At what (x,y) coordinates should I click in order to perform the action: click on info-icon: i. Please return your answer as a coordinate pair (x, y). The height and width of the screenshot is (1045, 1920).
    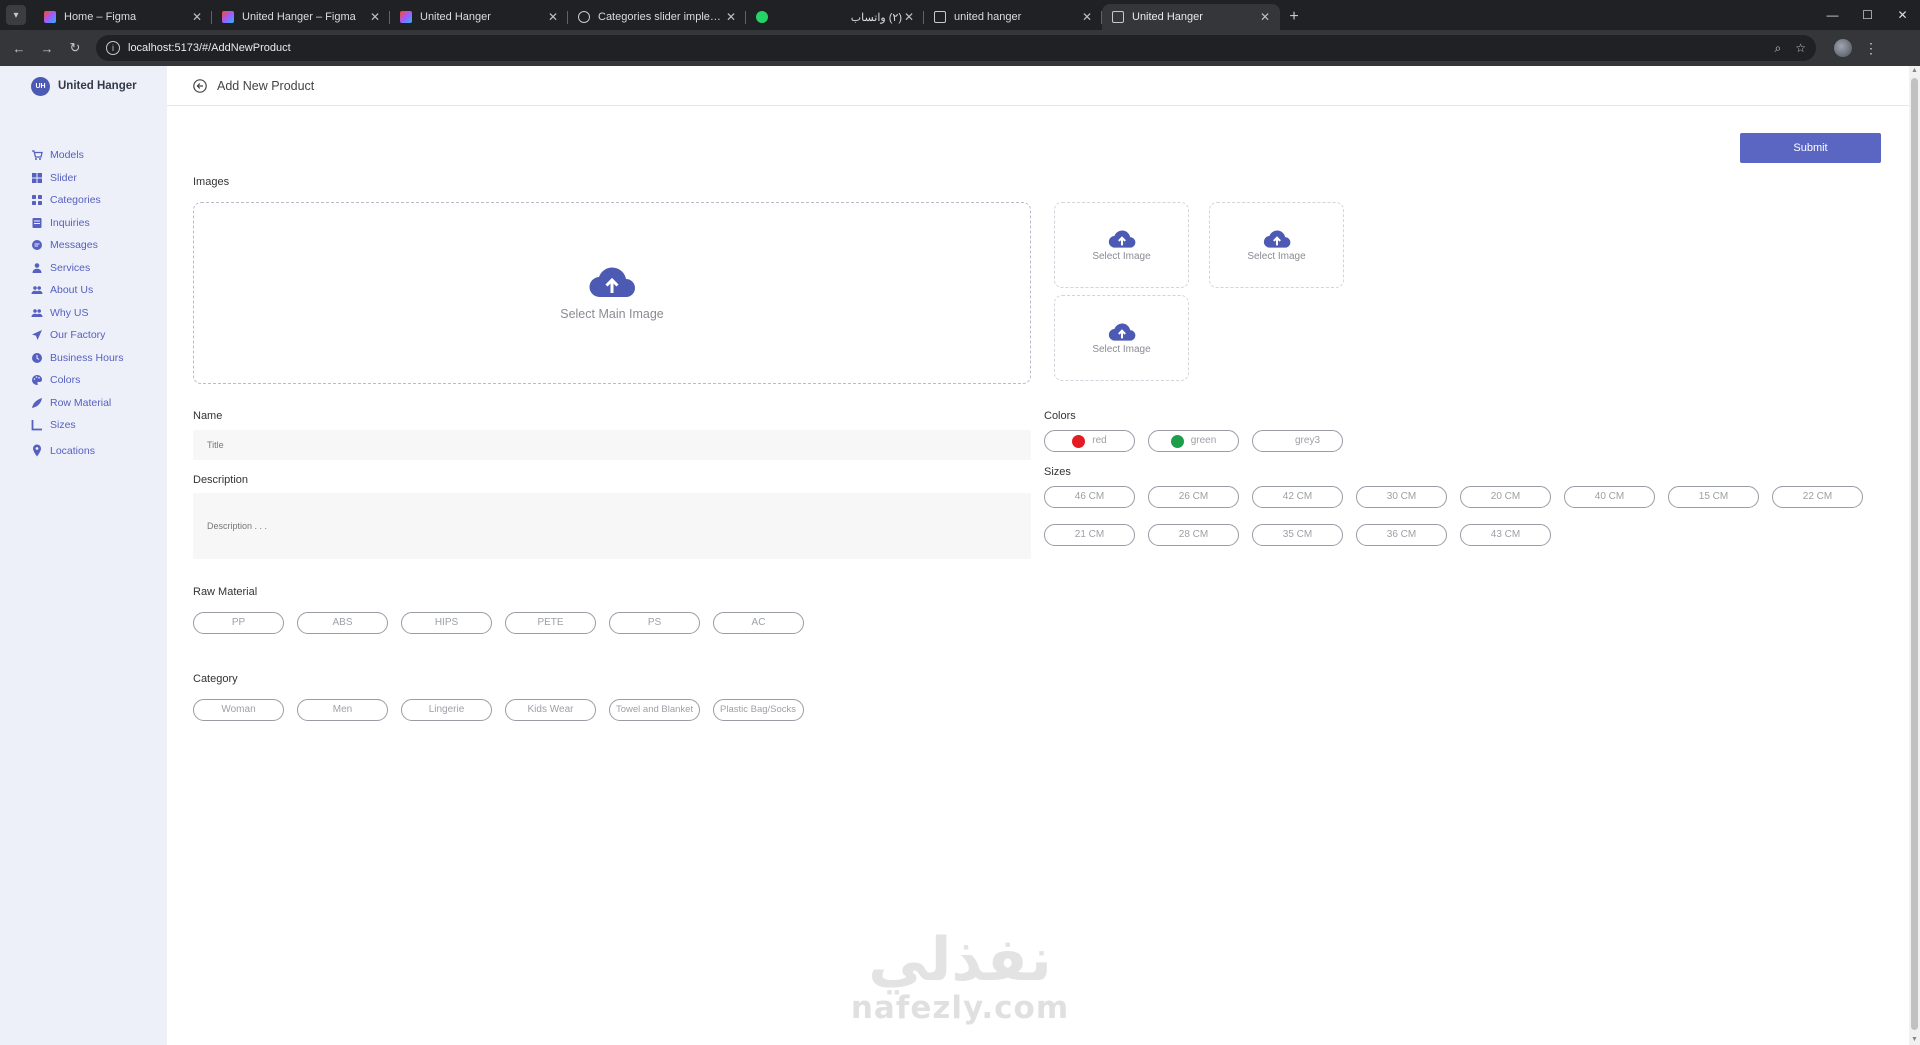
    Looking at the image, I should click on (113, 48).